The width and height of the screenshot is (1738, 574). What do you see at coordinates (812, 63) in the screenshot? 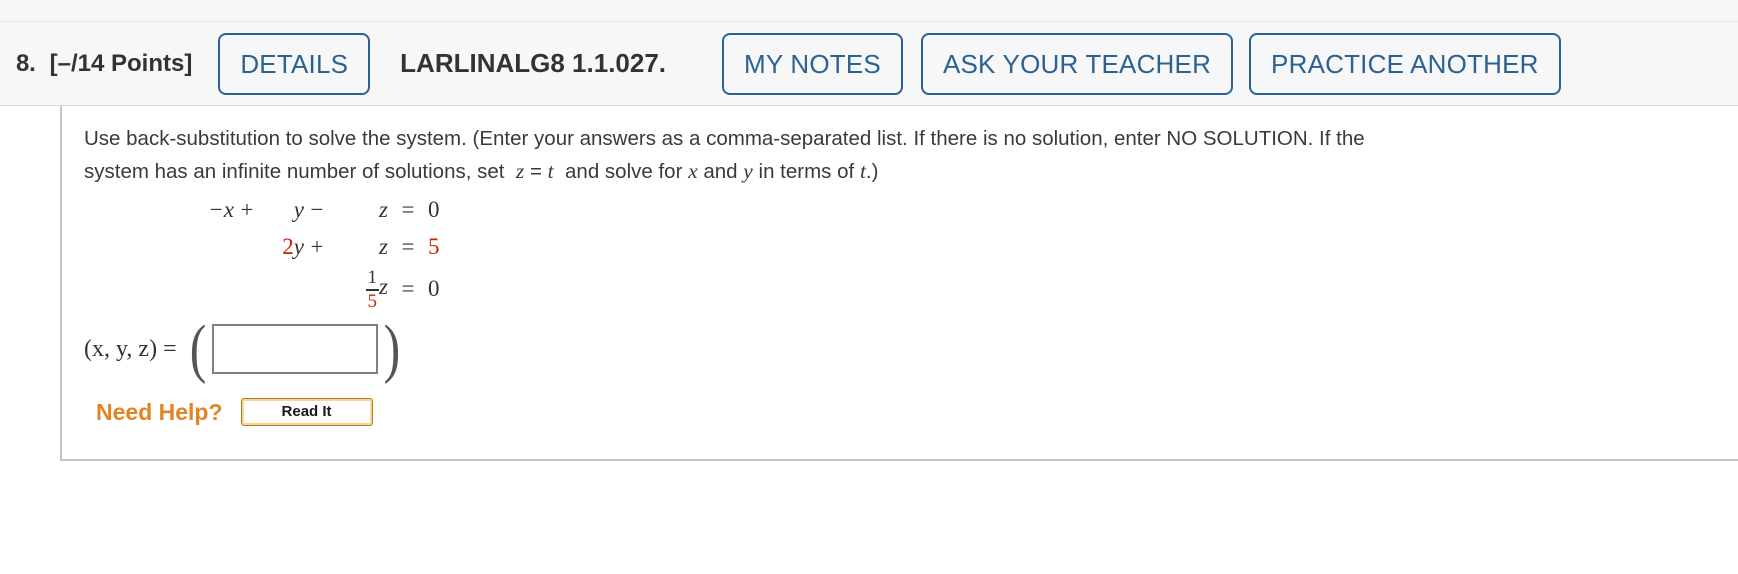
I see `my-notes-button: MY NOTES` at bounding box center [812, 63].